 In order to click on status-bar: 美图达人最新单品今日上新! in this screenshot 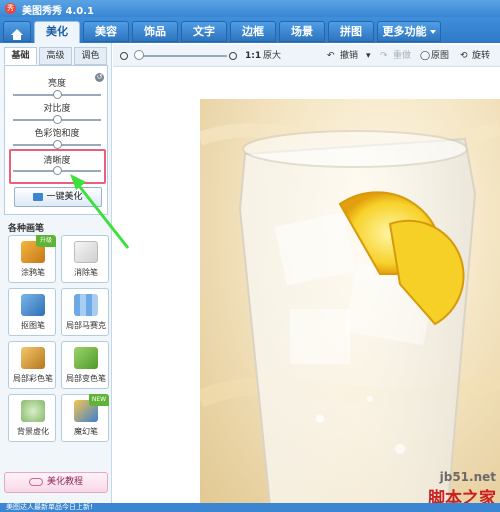, I will do `click(250, 507)`.